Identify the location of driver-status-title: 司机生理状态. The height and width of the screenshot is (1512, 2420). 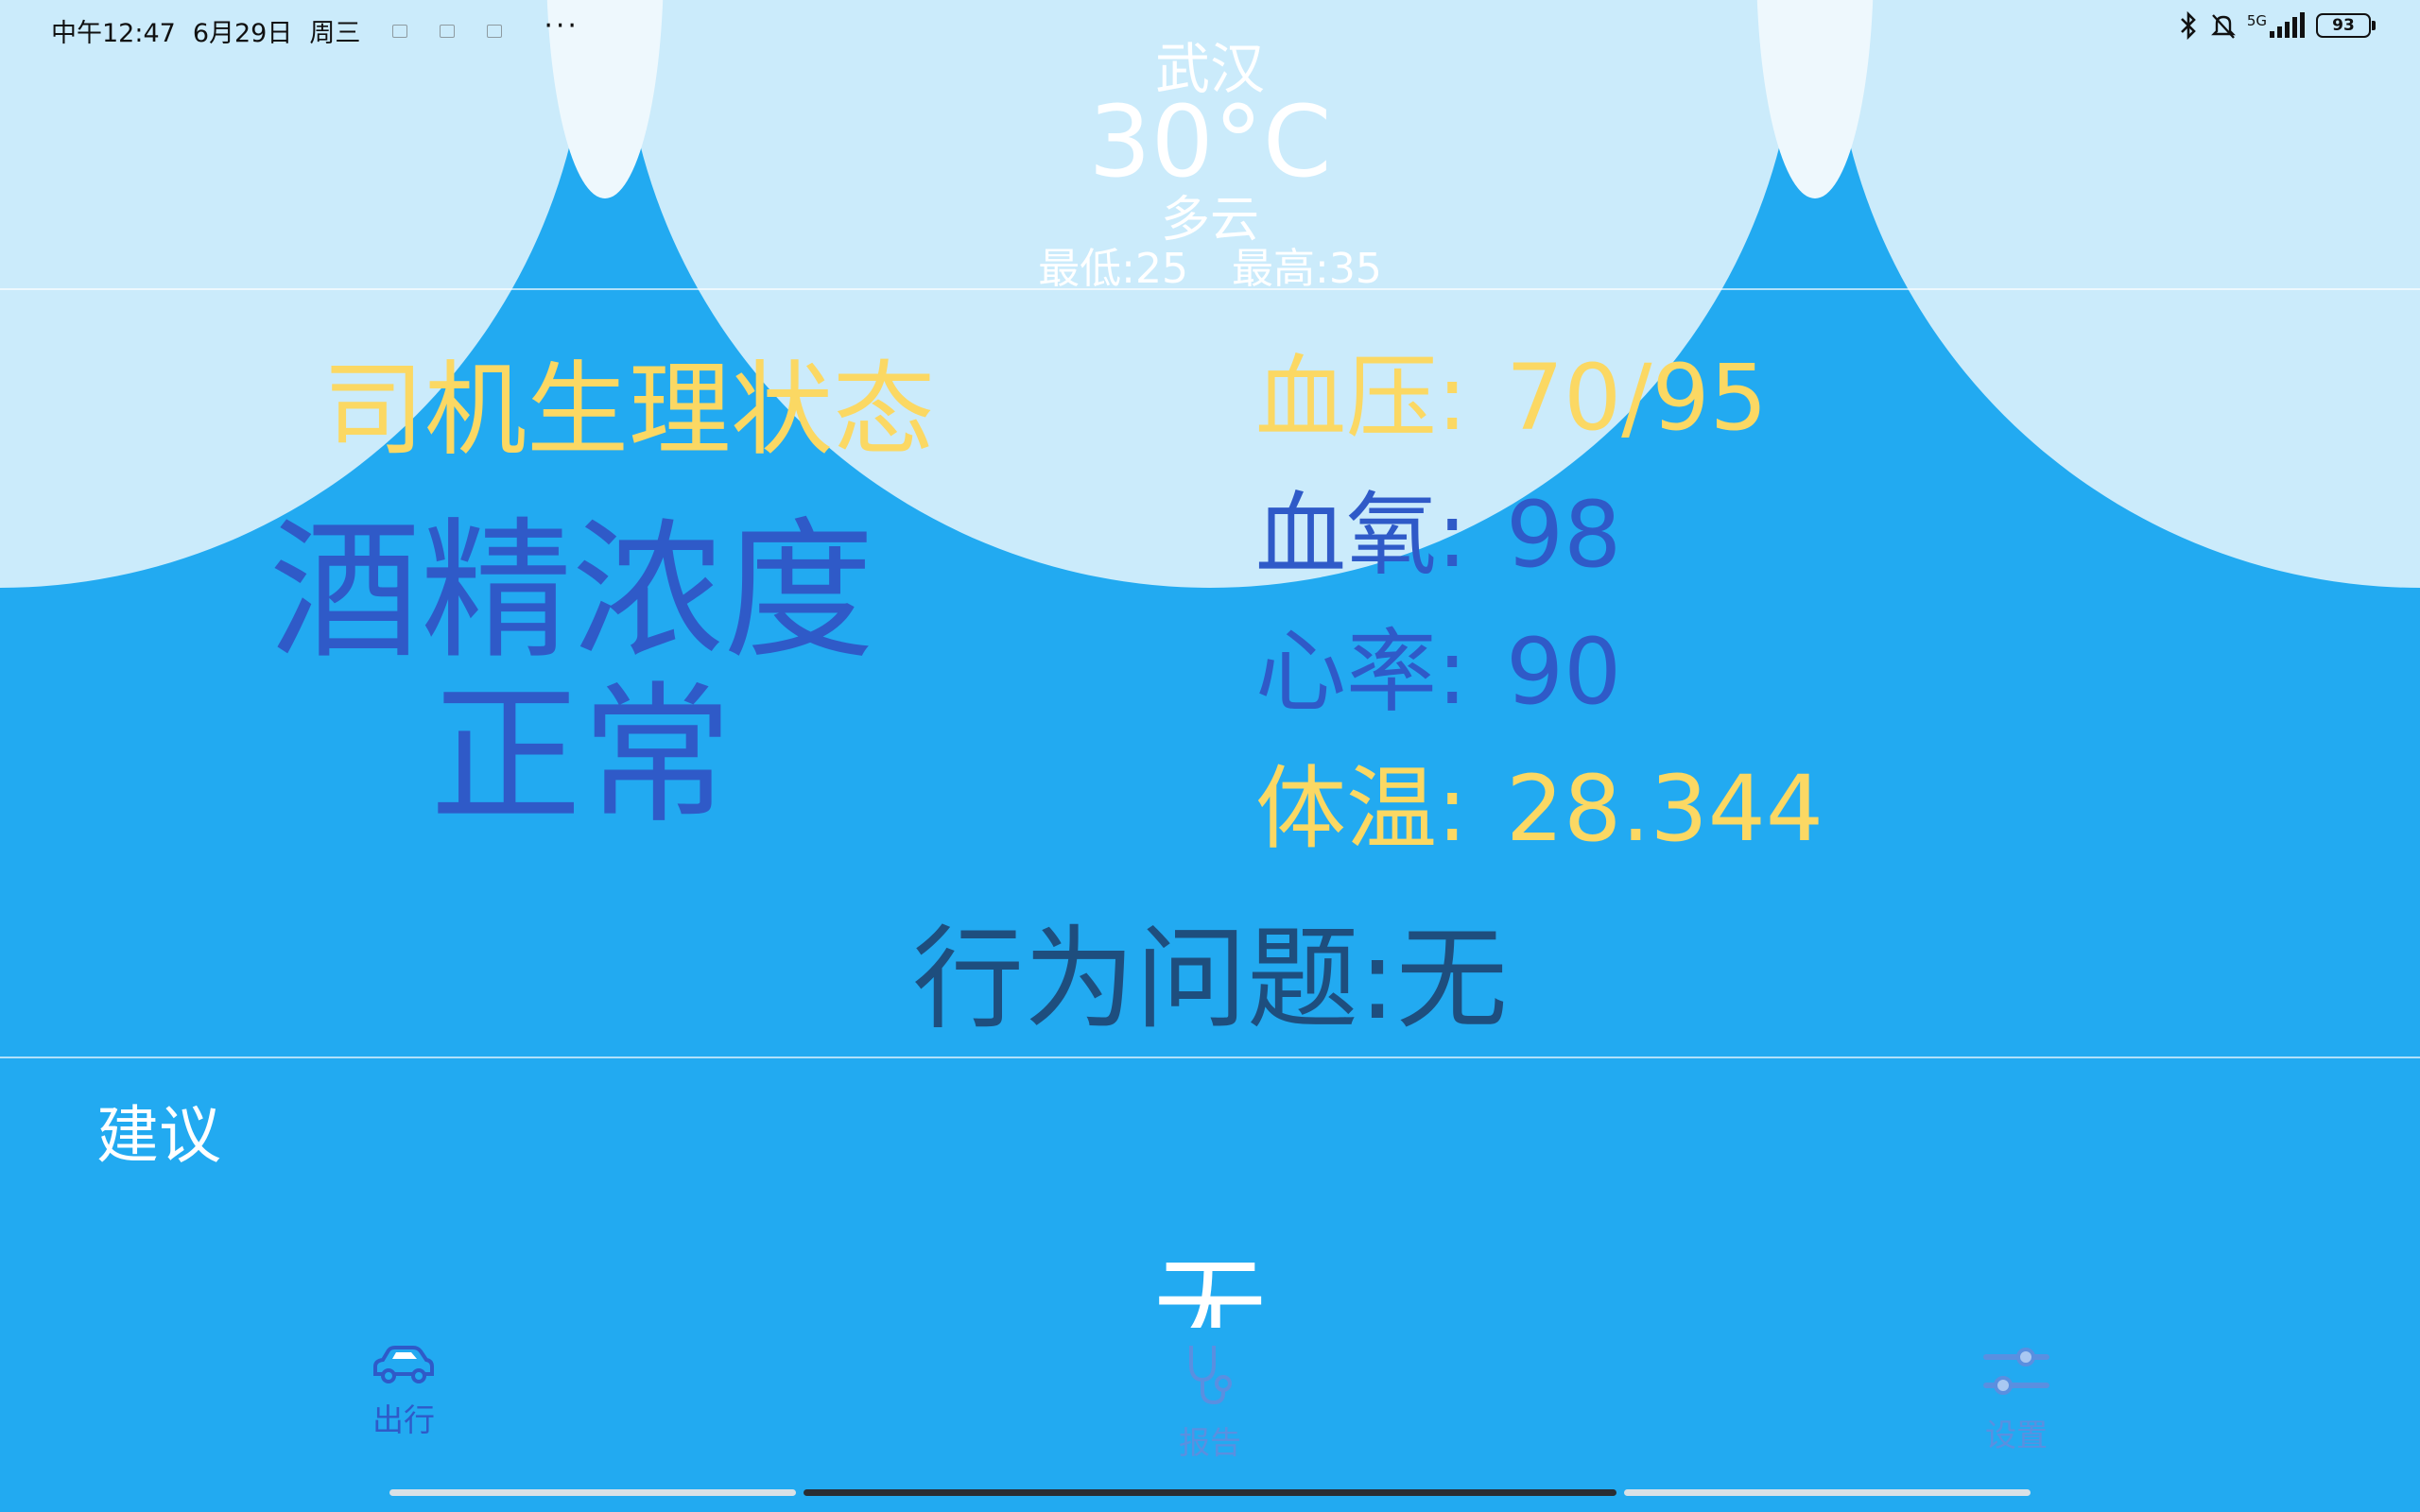
(628, 411).